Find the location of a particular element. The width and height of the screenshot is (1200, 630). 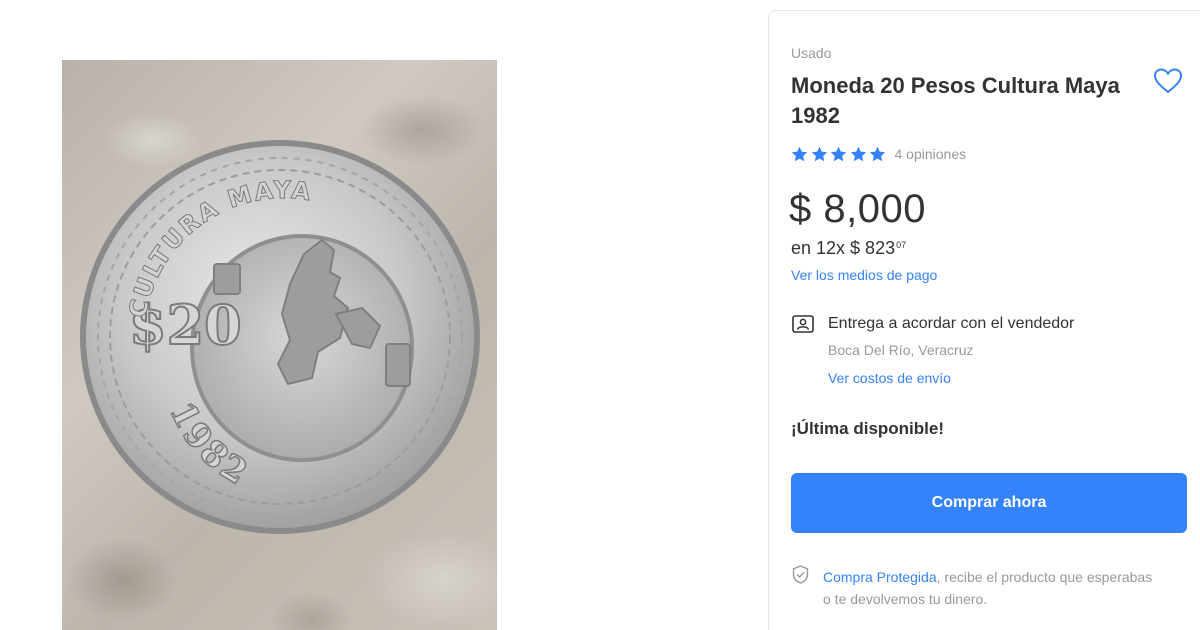

installments: en 12x $ 82307 is located at coordinates (848, 248).